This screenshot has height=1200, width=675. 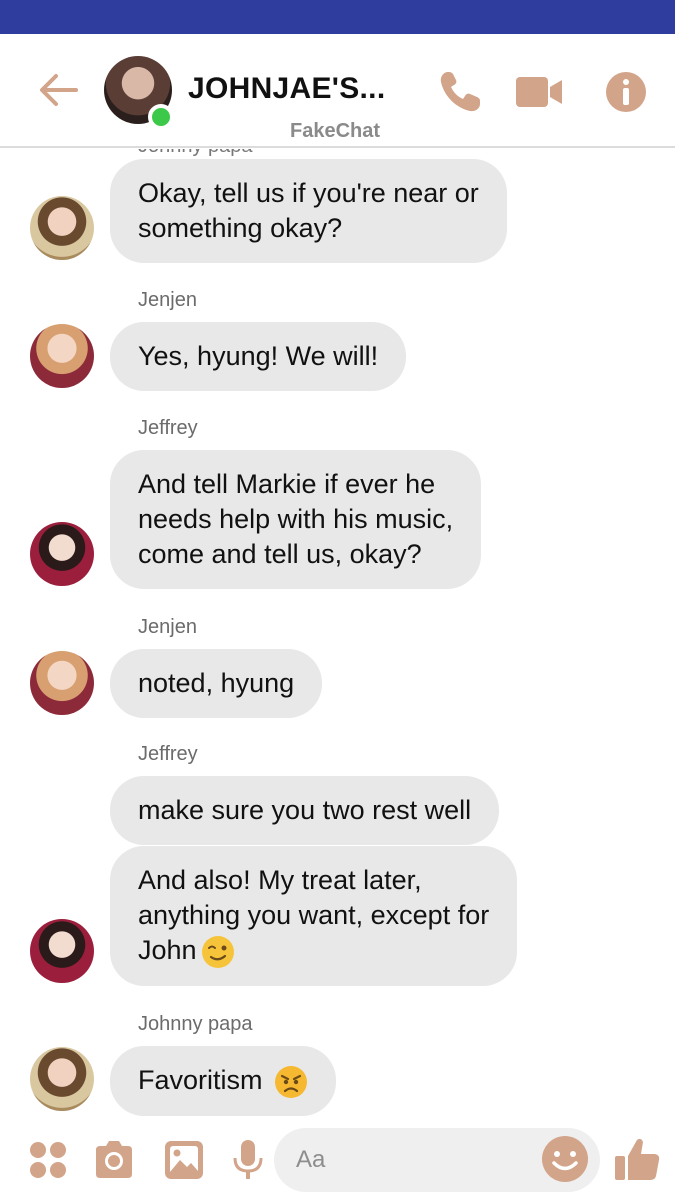 What do you see at coordinates (305, 810) in the screenshot?
I see `message-bubble: make sure you two rest well` at bounding box center [305, 810].